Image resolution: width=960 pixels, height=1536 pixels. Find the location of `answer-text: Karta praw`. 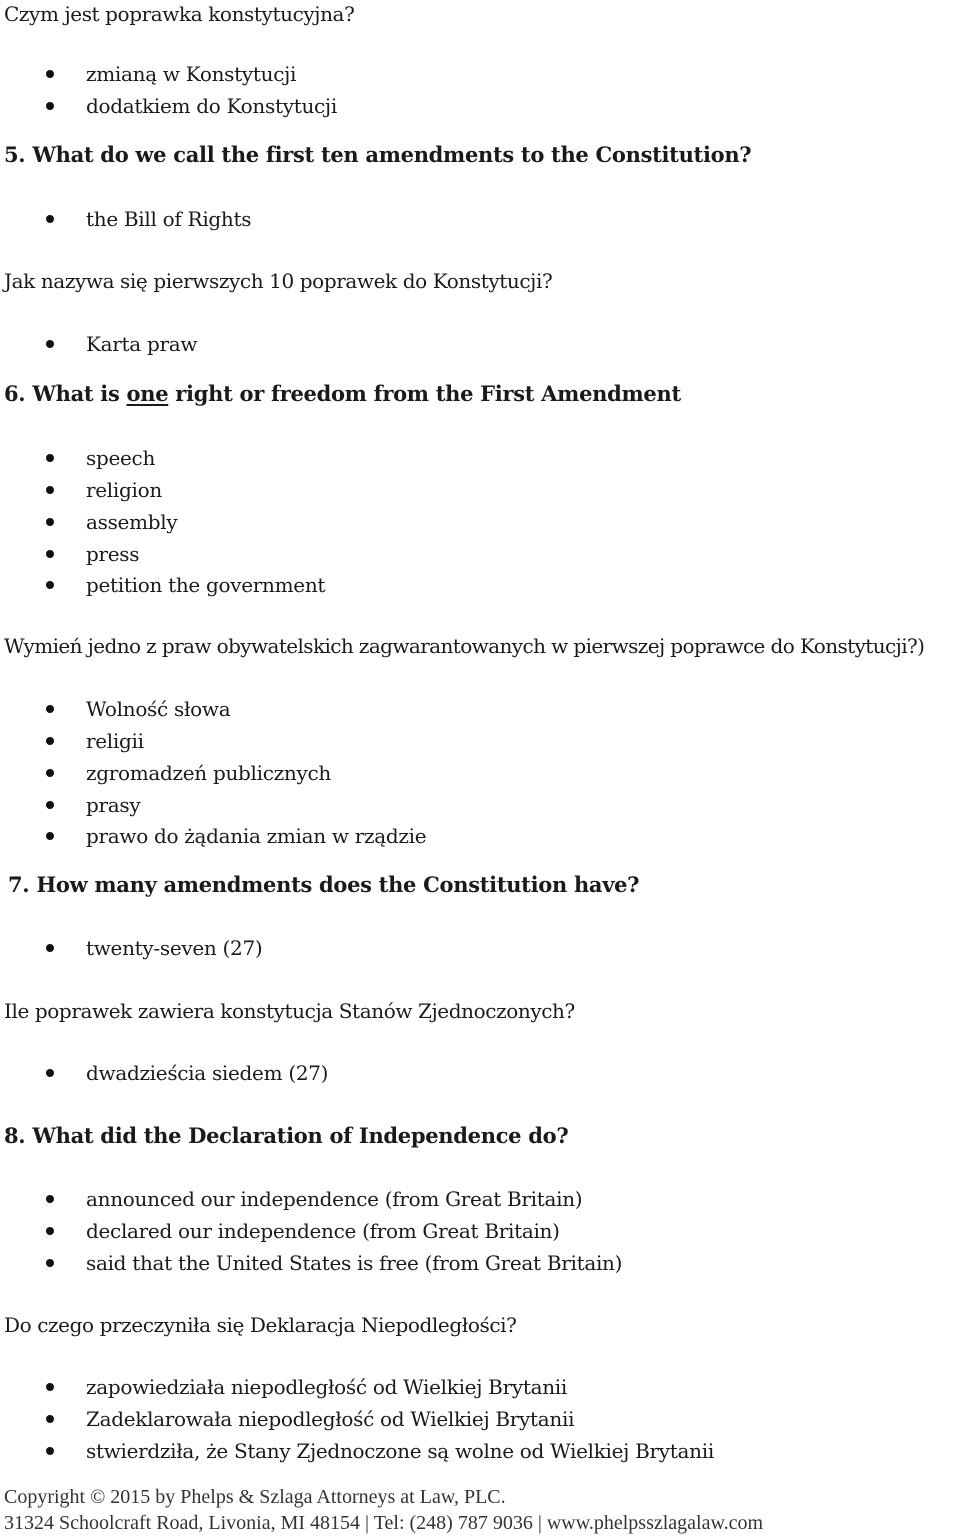

answer-text: Karta praw is located at coordinates (142, 344).